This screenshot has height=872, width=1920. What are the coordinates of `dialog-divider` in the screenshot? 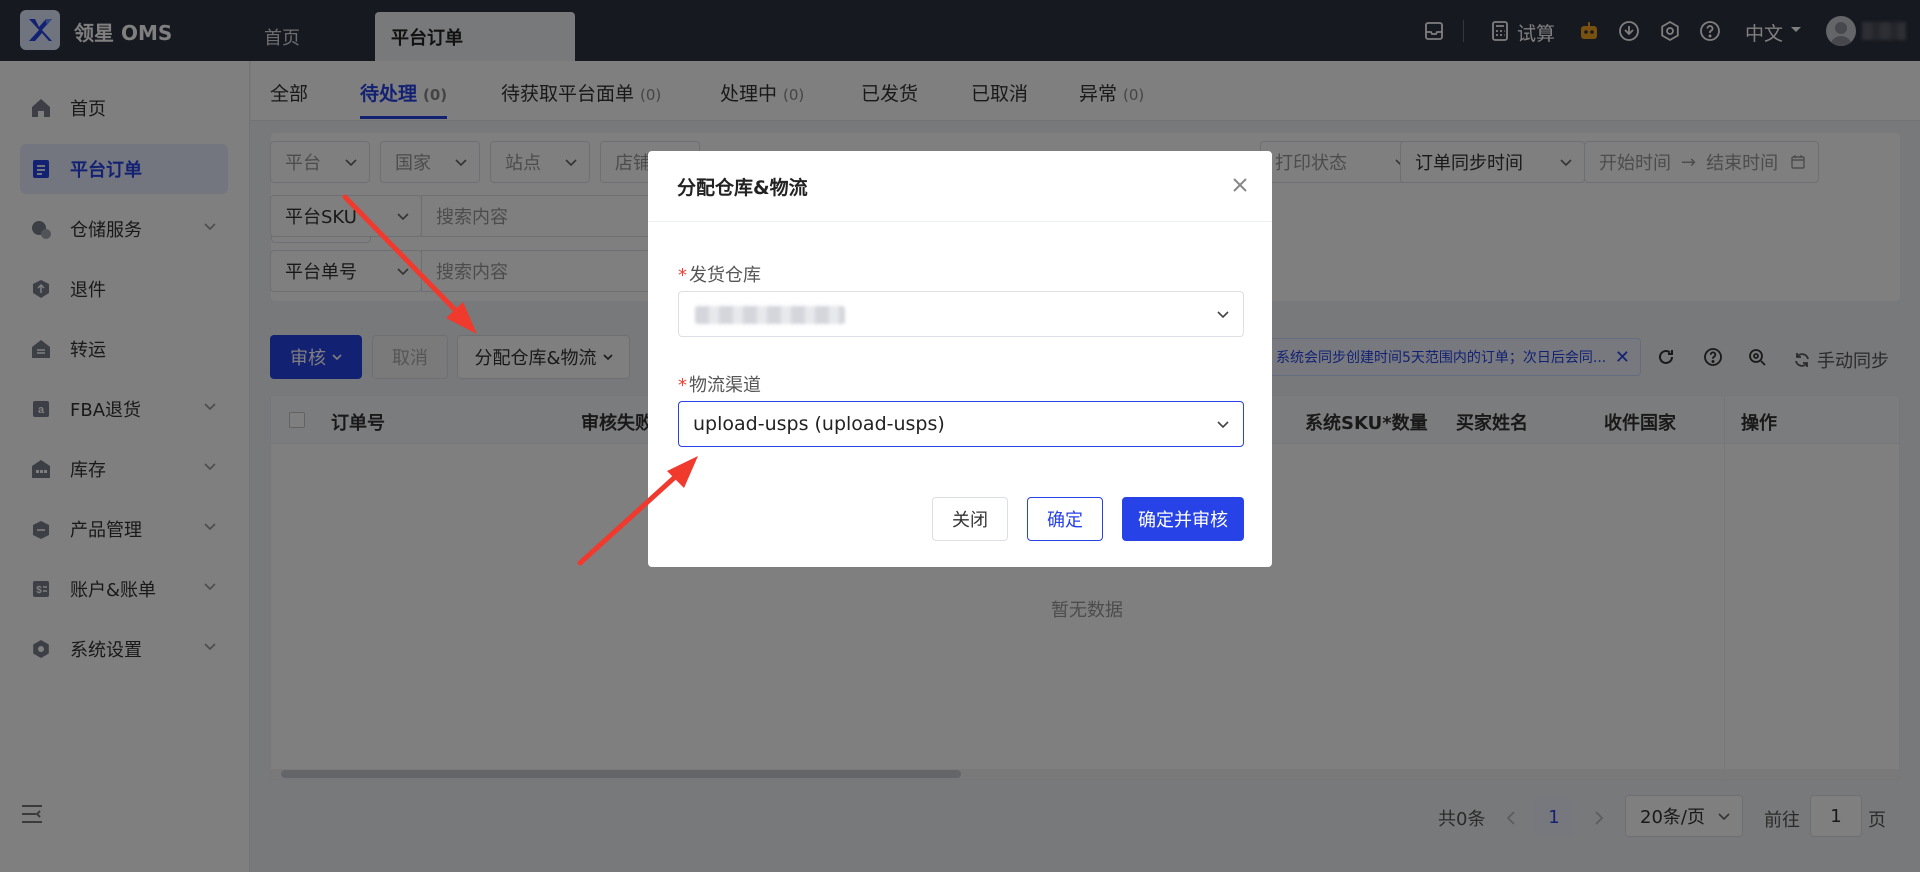 It's located at (960, 221).